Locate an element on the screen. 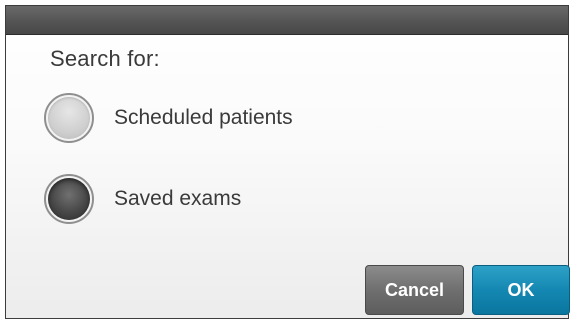  scheduled-patients-option: Scheduled patients is located at coordinates (168, 118).